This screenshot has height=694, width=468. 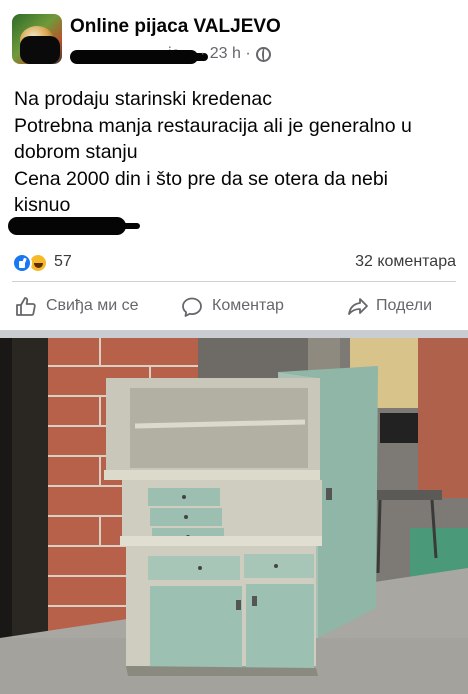 I want to click on share-label: Подели, so click(x=404, y=305).